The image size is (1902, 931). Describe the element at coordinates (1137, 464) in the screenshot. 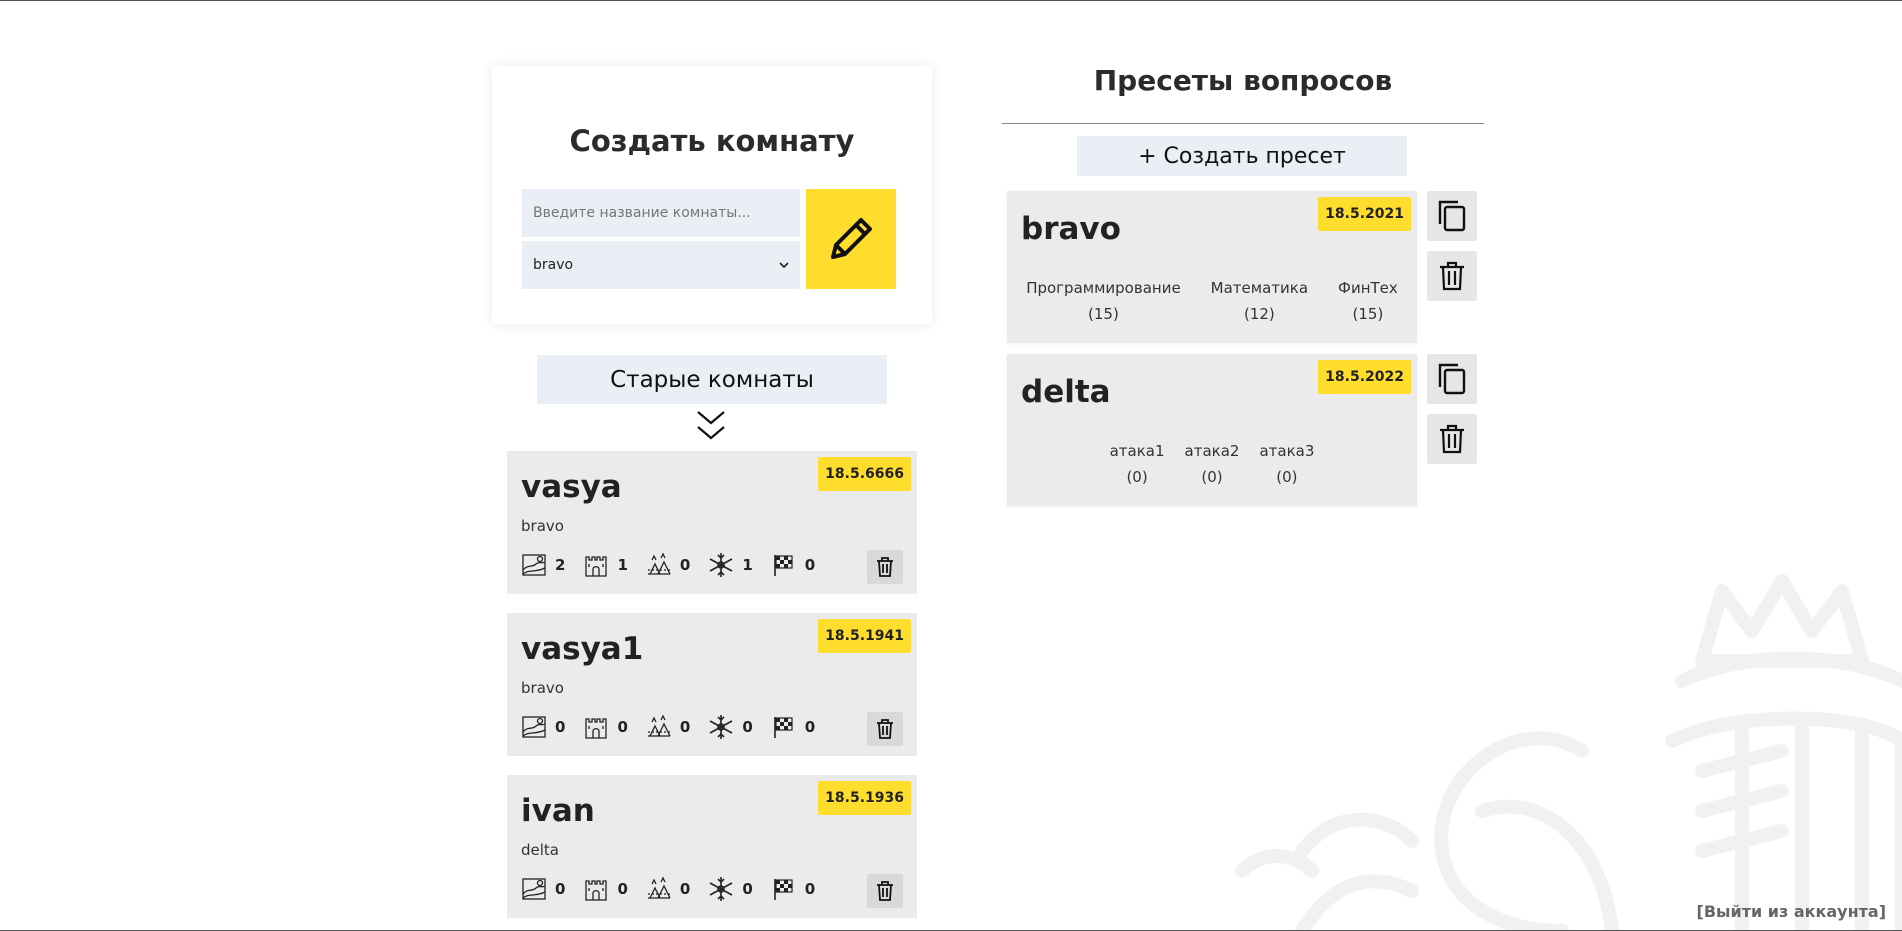

I see `category: атака1 (0)` at that location.